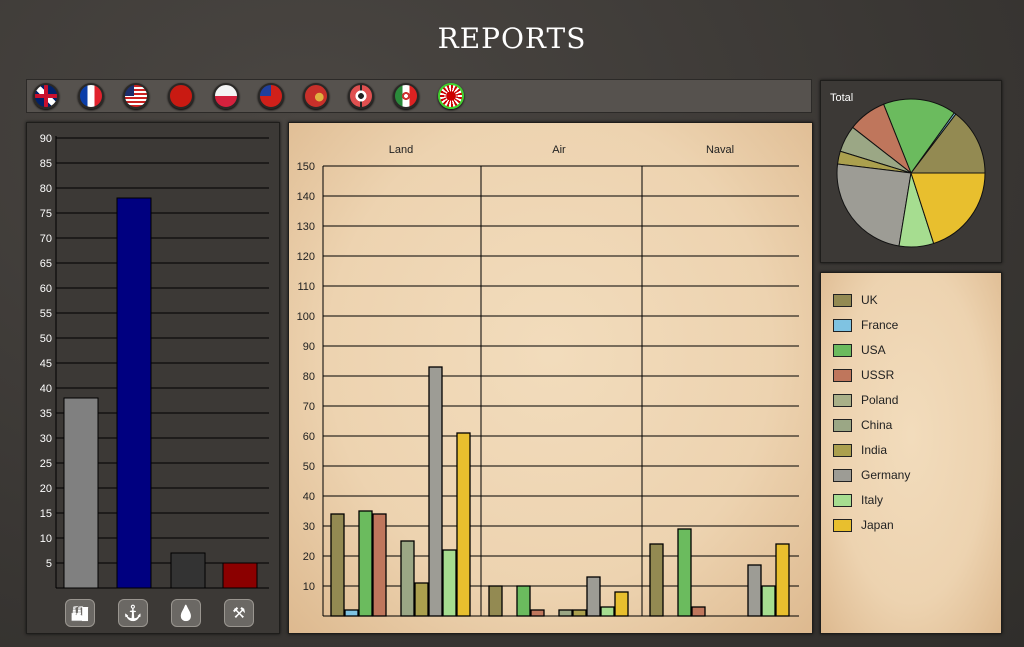 The height and width of the screenshot is (647, 1024). What do you see at coordinates (239, 613) in the screenshot?
I see `mining-tools-button: ⚒` at bounding box center [239, 613].